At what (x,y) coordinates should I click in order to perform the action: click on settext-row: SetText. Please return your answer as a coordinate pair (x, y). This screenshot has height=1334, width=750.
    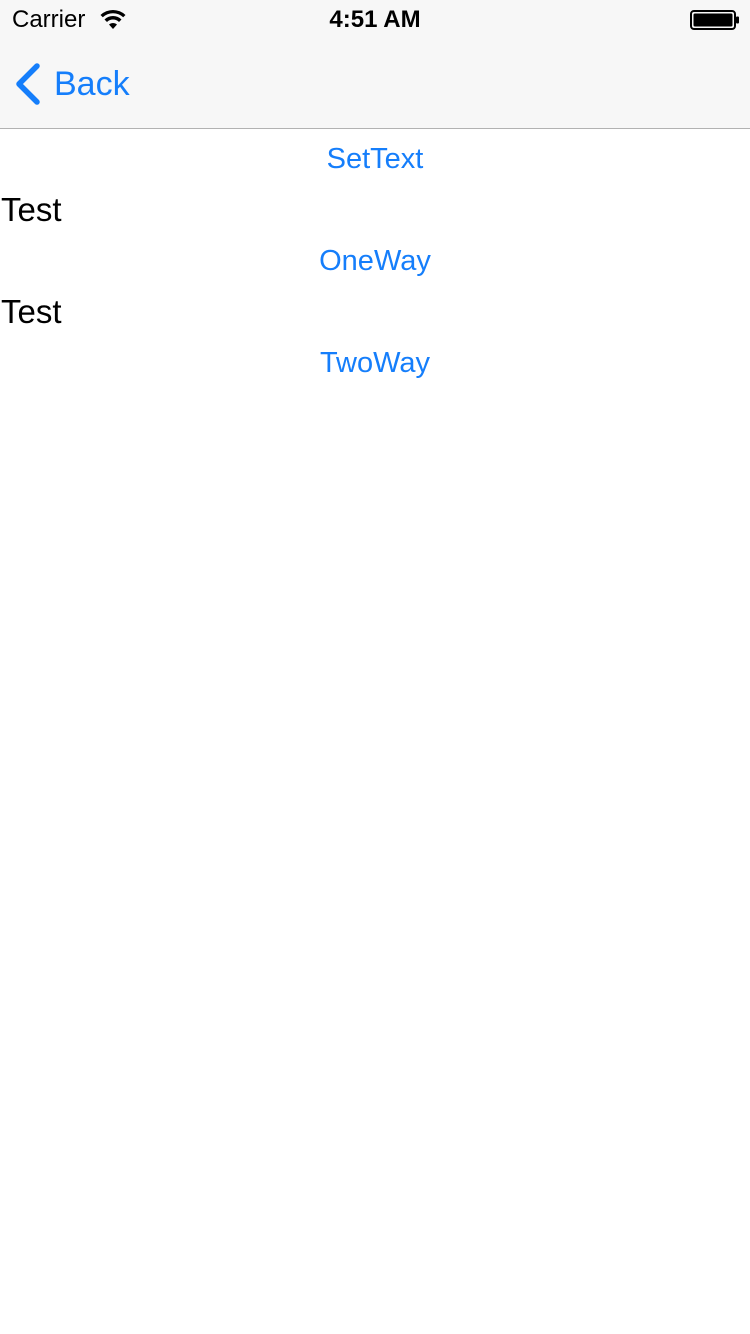
    Looking at the image, I should click on (375, 159).